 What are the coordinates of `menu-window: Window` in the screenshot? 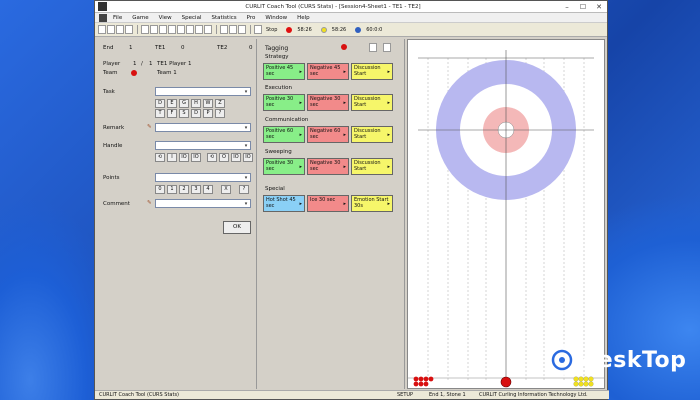 It's located at (276, 18).